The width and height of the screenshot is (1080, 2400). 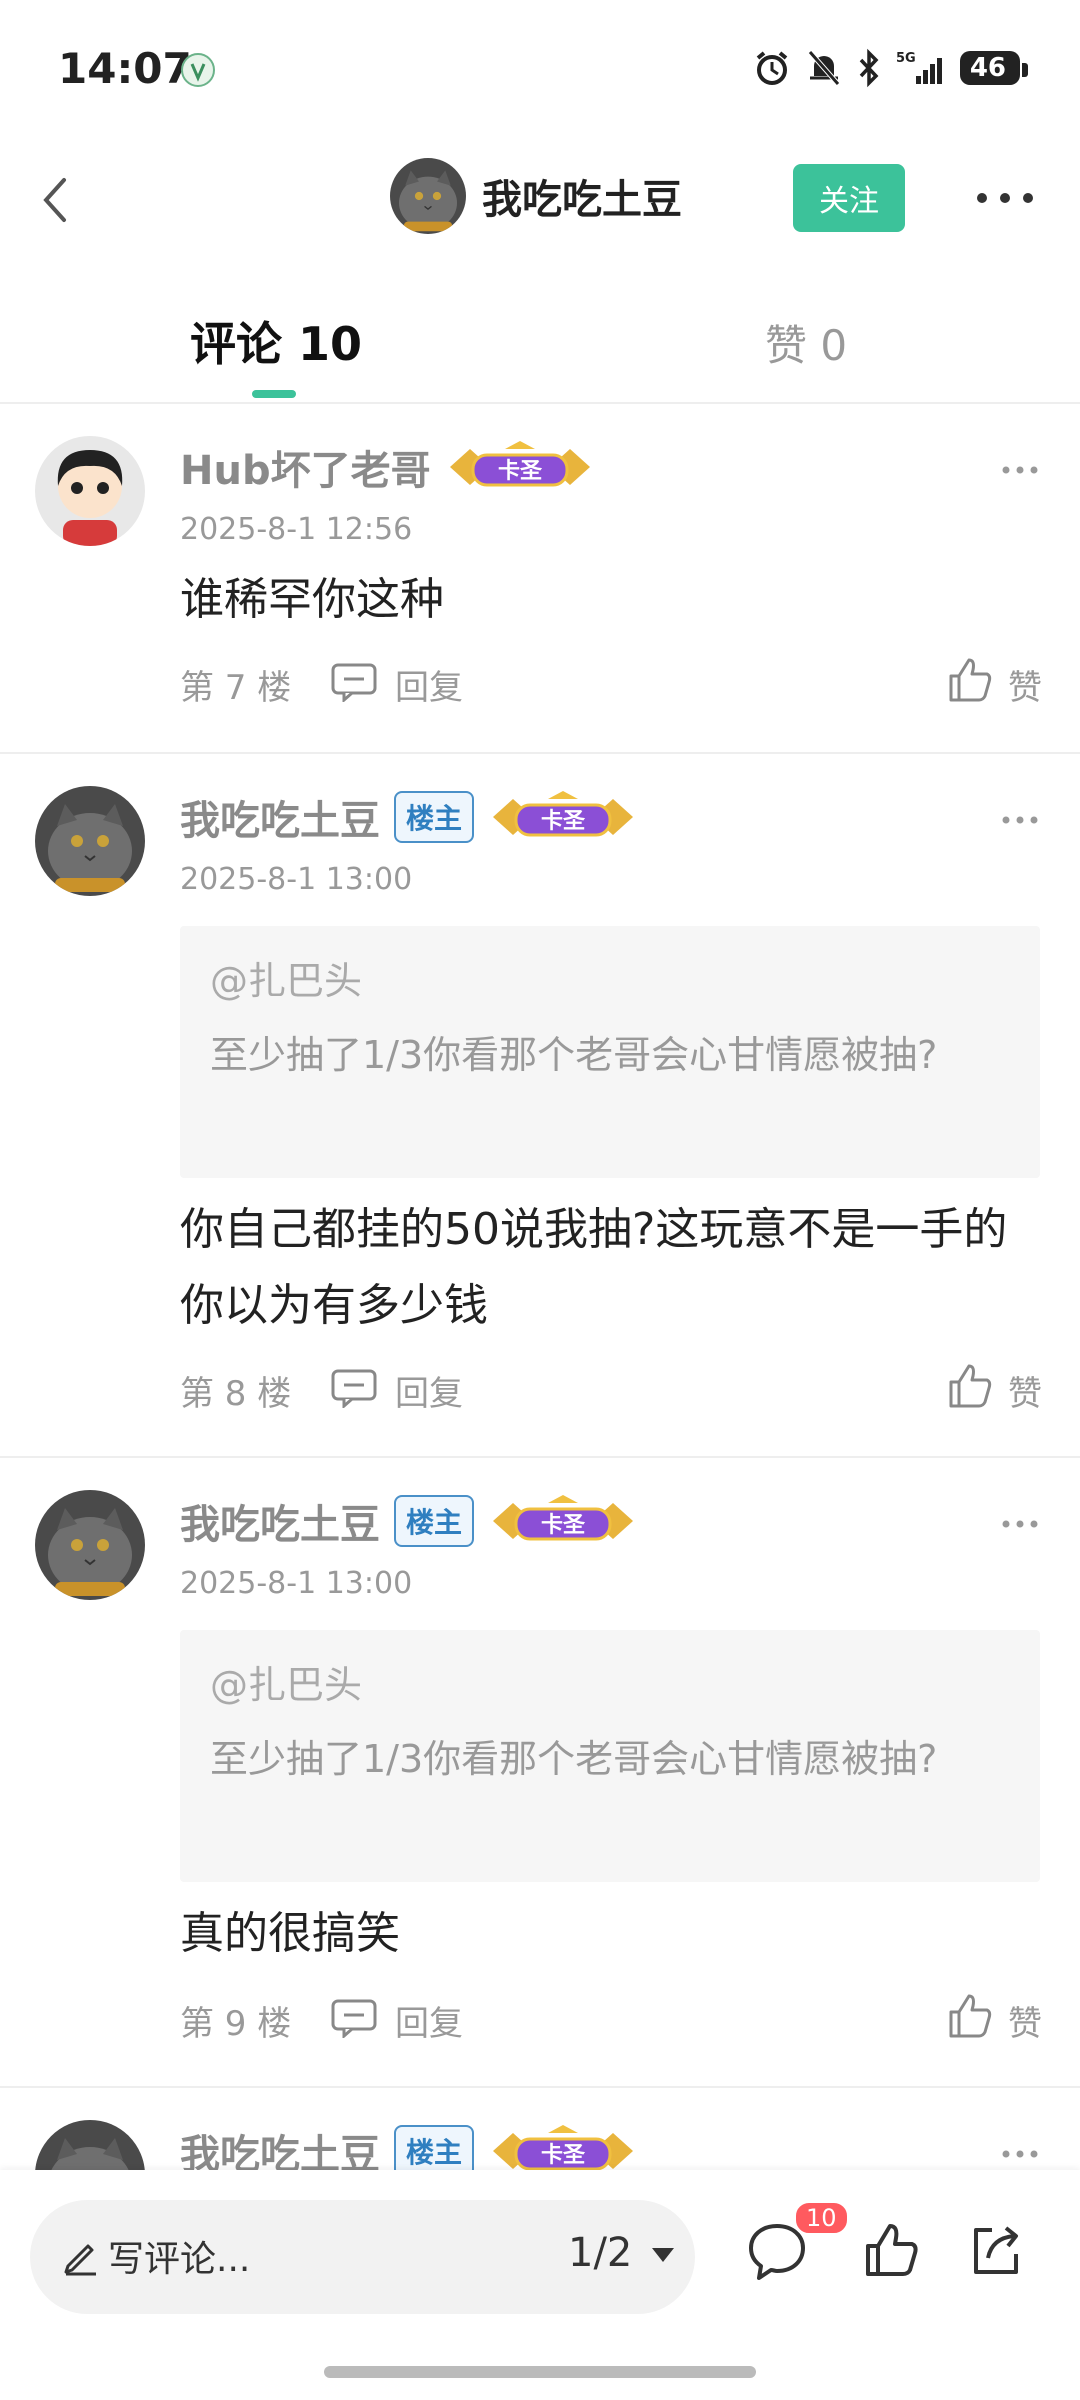 I want to click on comment-item: 我吃吃土豆 楼主 卡圣, so click(x=540, y=2128).